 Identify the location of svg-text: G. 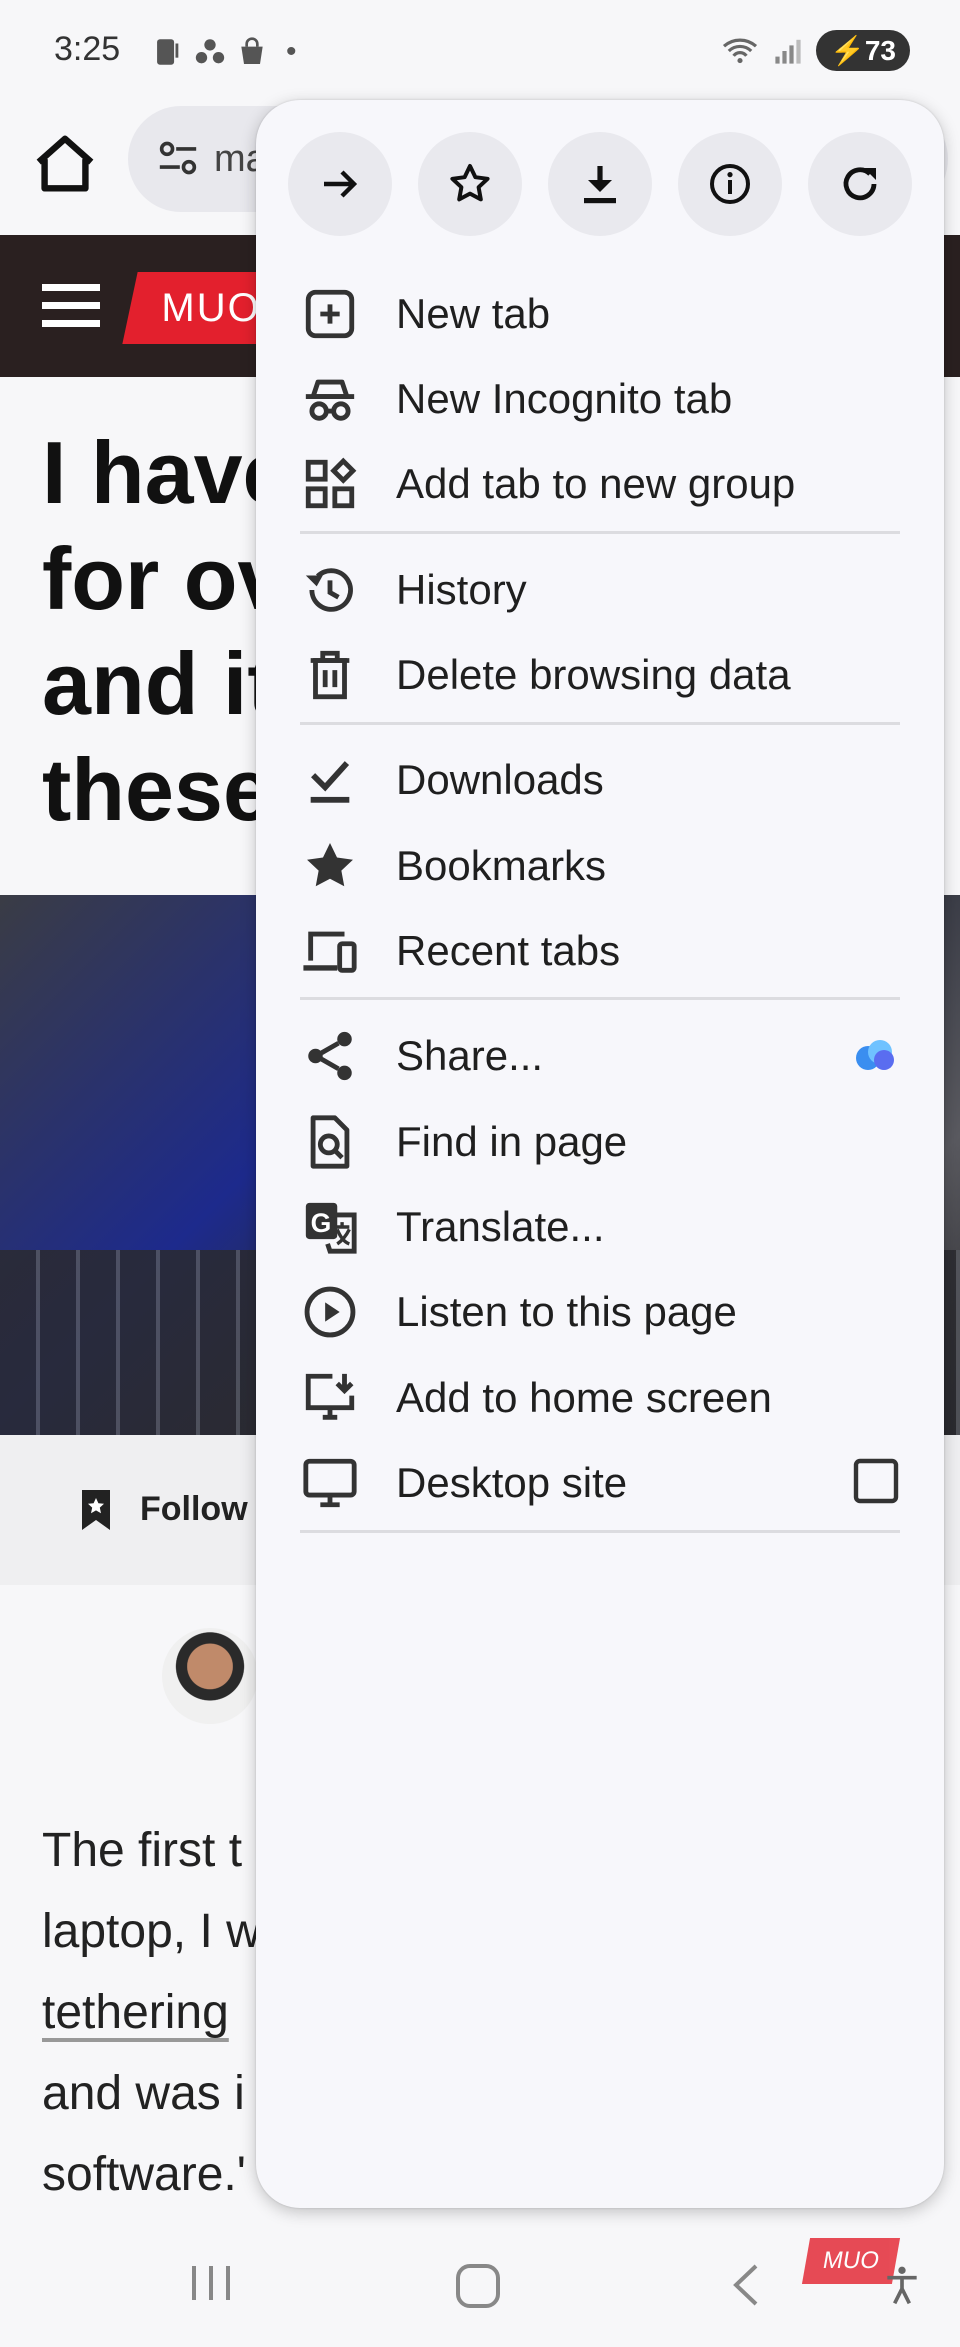
(321, 1223).